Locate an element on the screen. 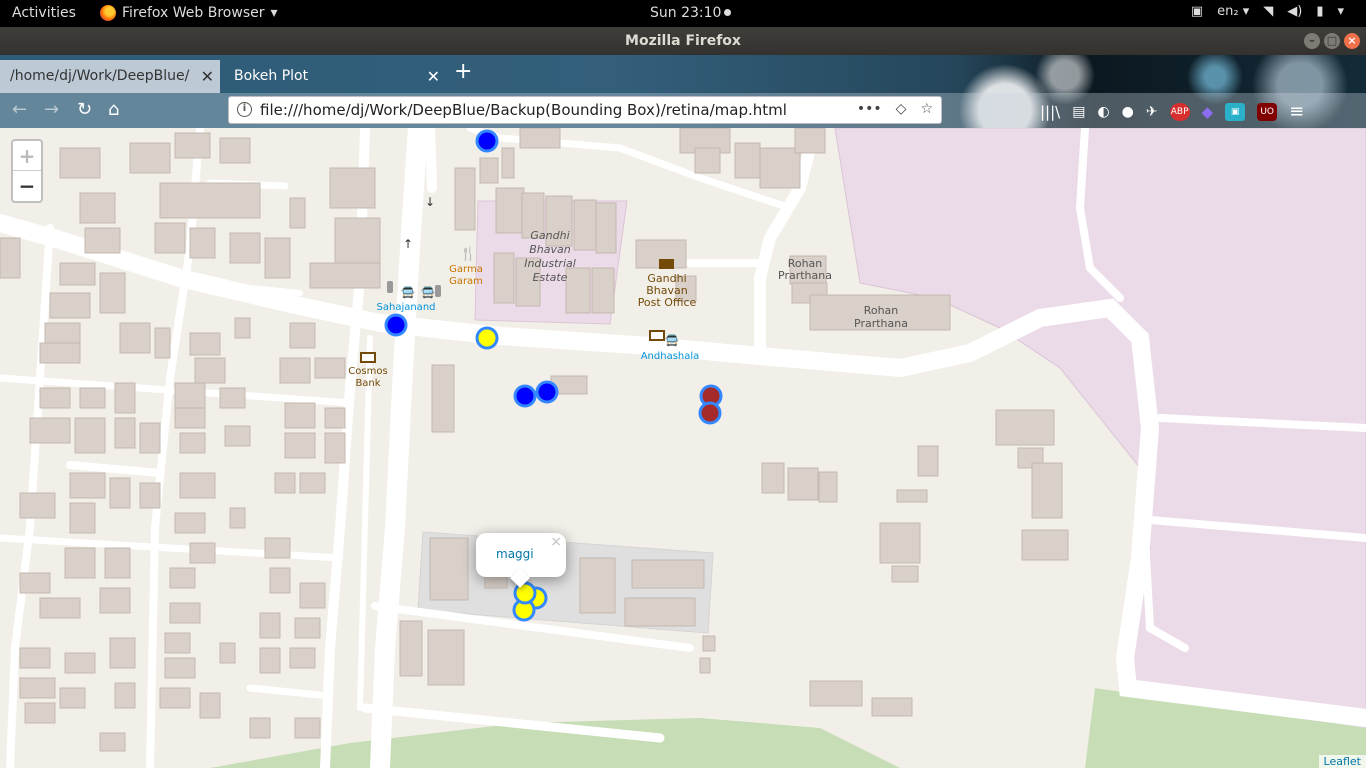  extension-icon: ◆ is located at coordinates (1208, 112).